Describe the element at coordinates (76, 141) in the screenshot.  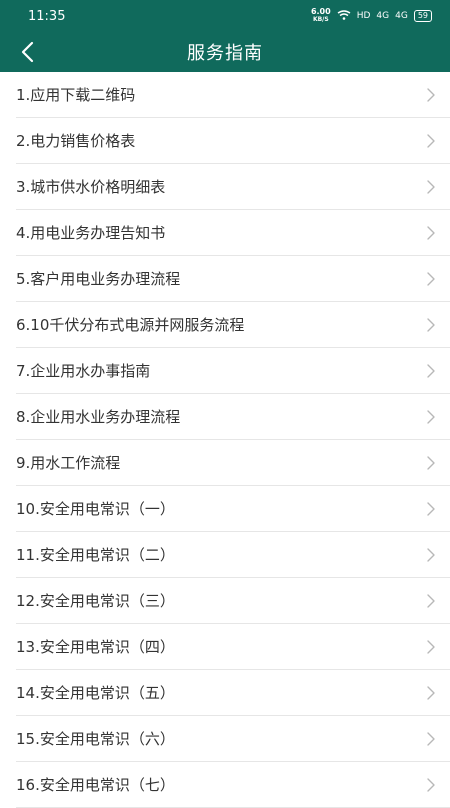
I see `list-item-label: 2.电力销售价格表` at that location.